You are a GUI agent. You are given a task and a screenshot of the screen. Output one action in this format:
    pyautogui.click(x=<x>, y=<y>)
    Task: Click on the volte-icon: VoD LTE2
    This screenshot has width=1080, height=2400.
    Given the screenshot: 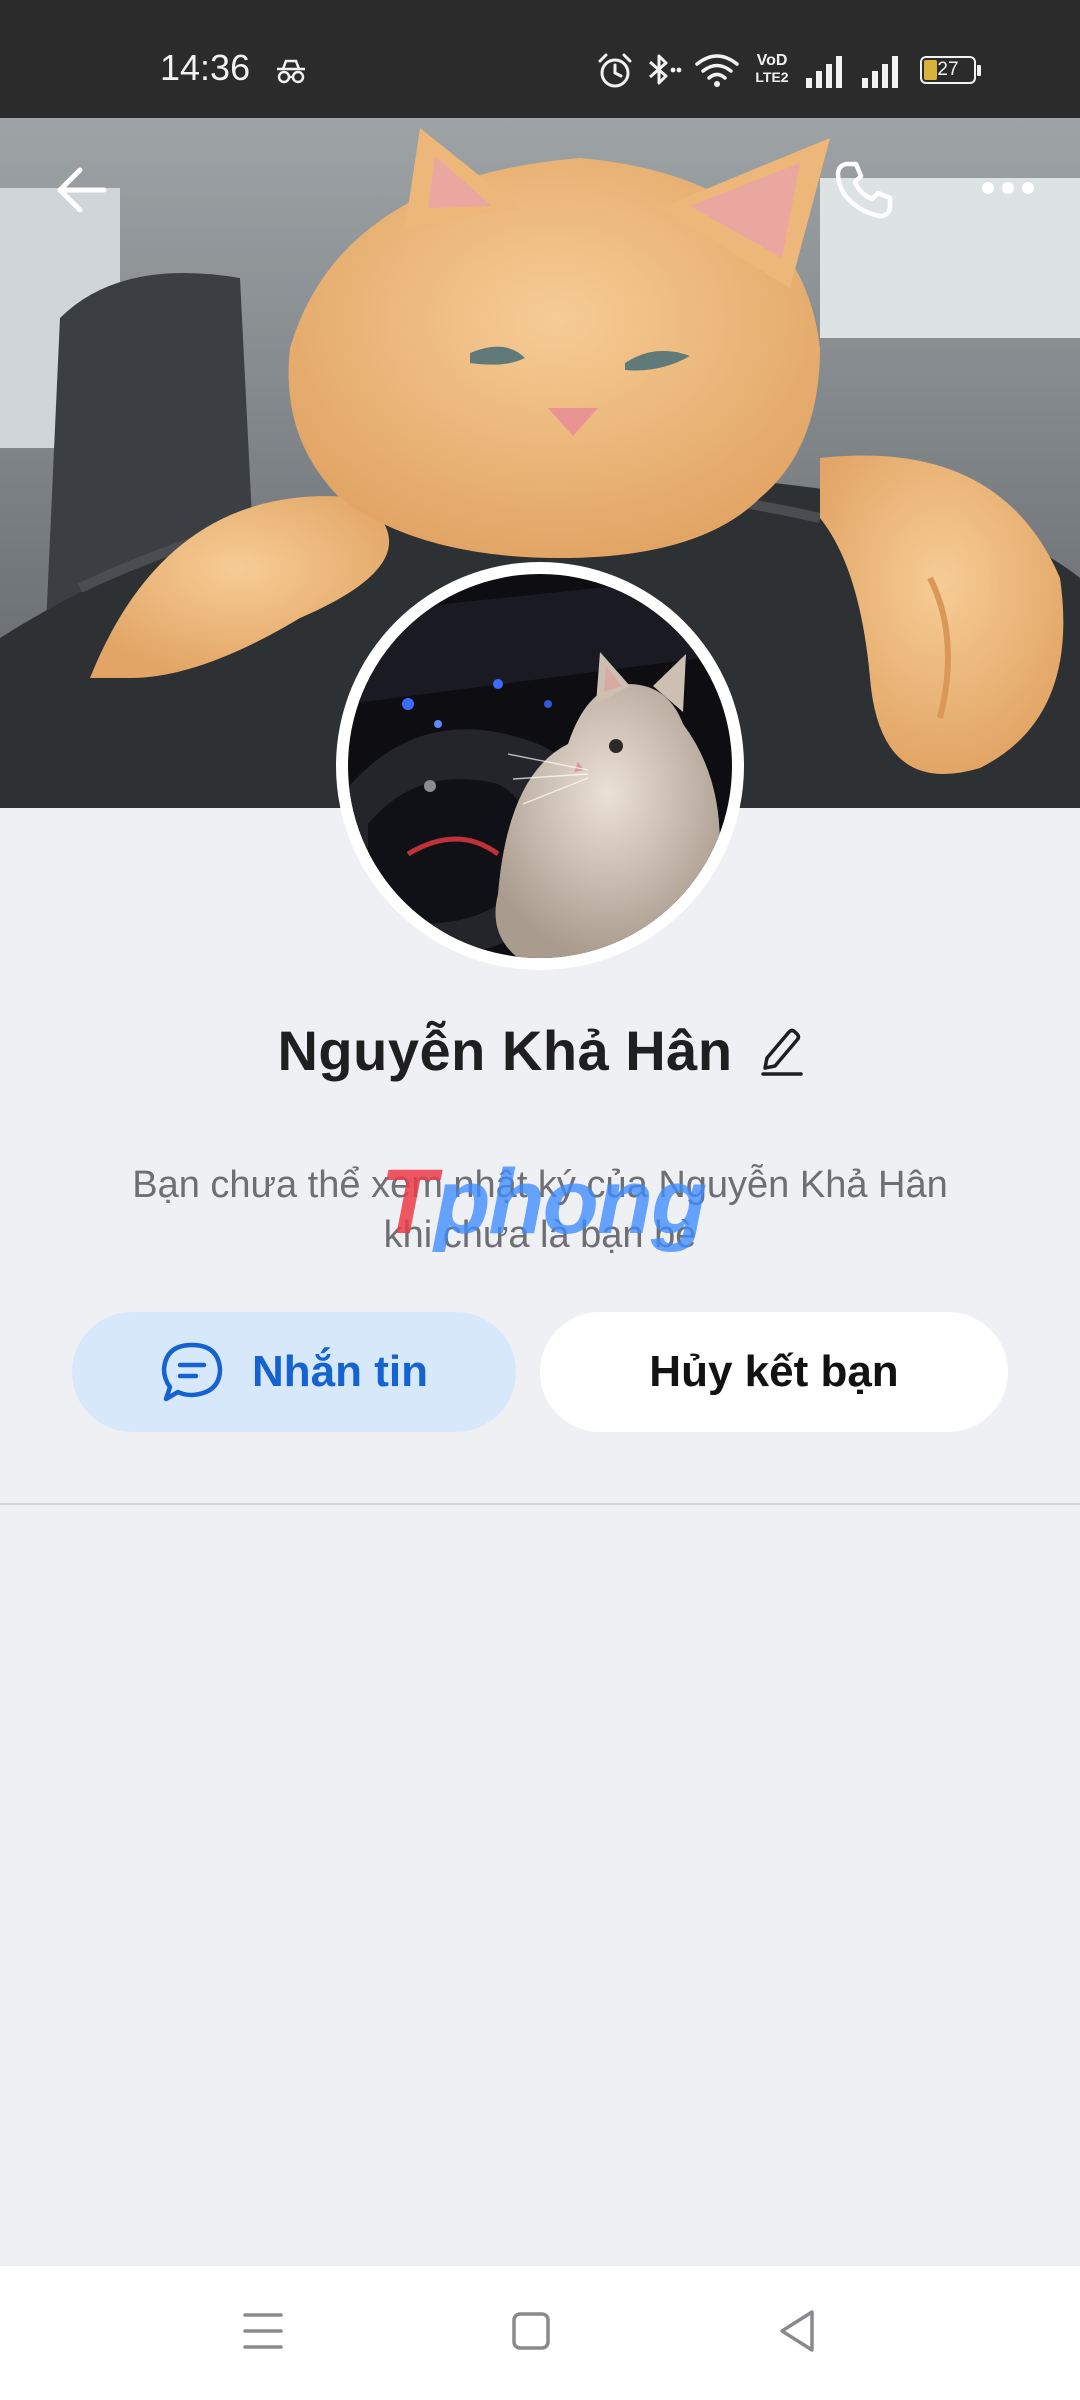 What is the action you would take?
    pyautogui.click(x=772, y=70)
    